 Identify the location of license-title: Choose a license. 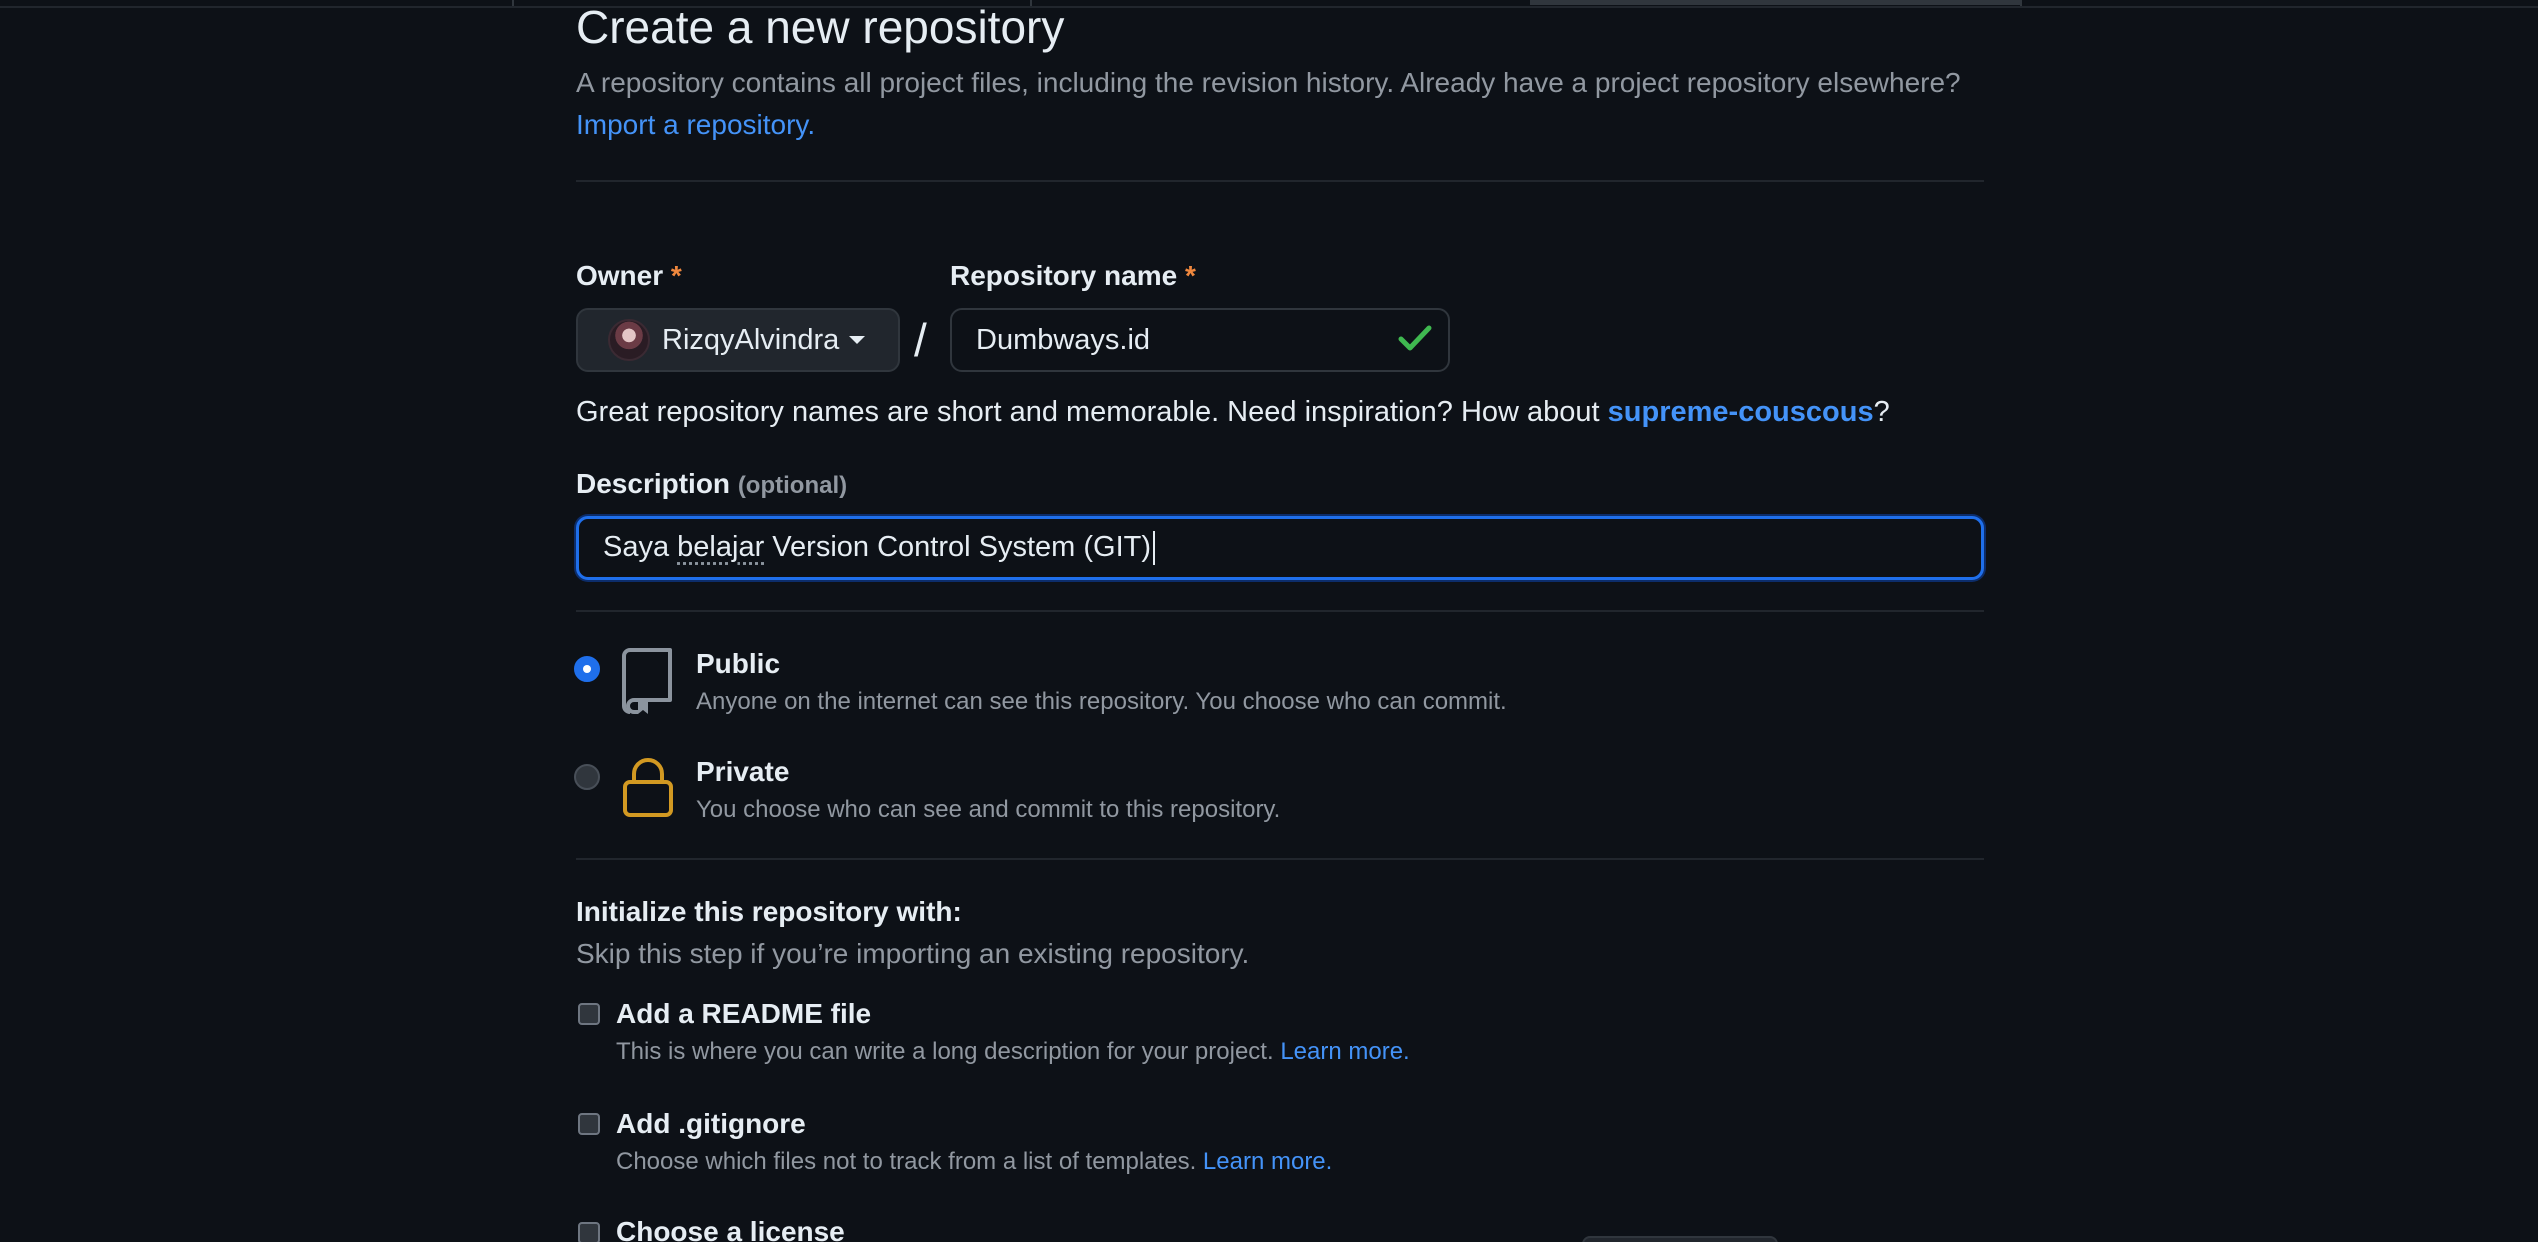
(730, 1229).